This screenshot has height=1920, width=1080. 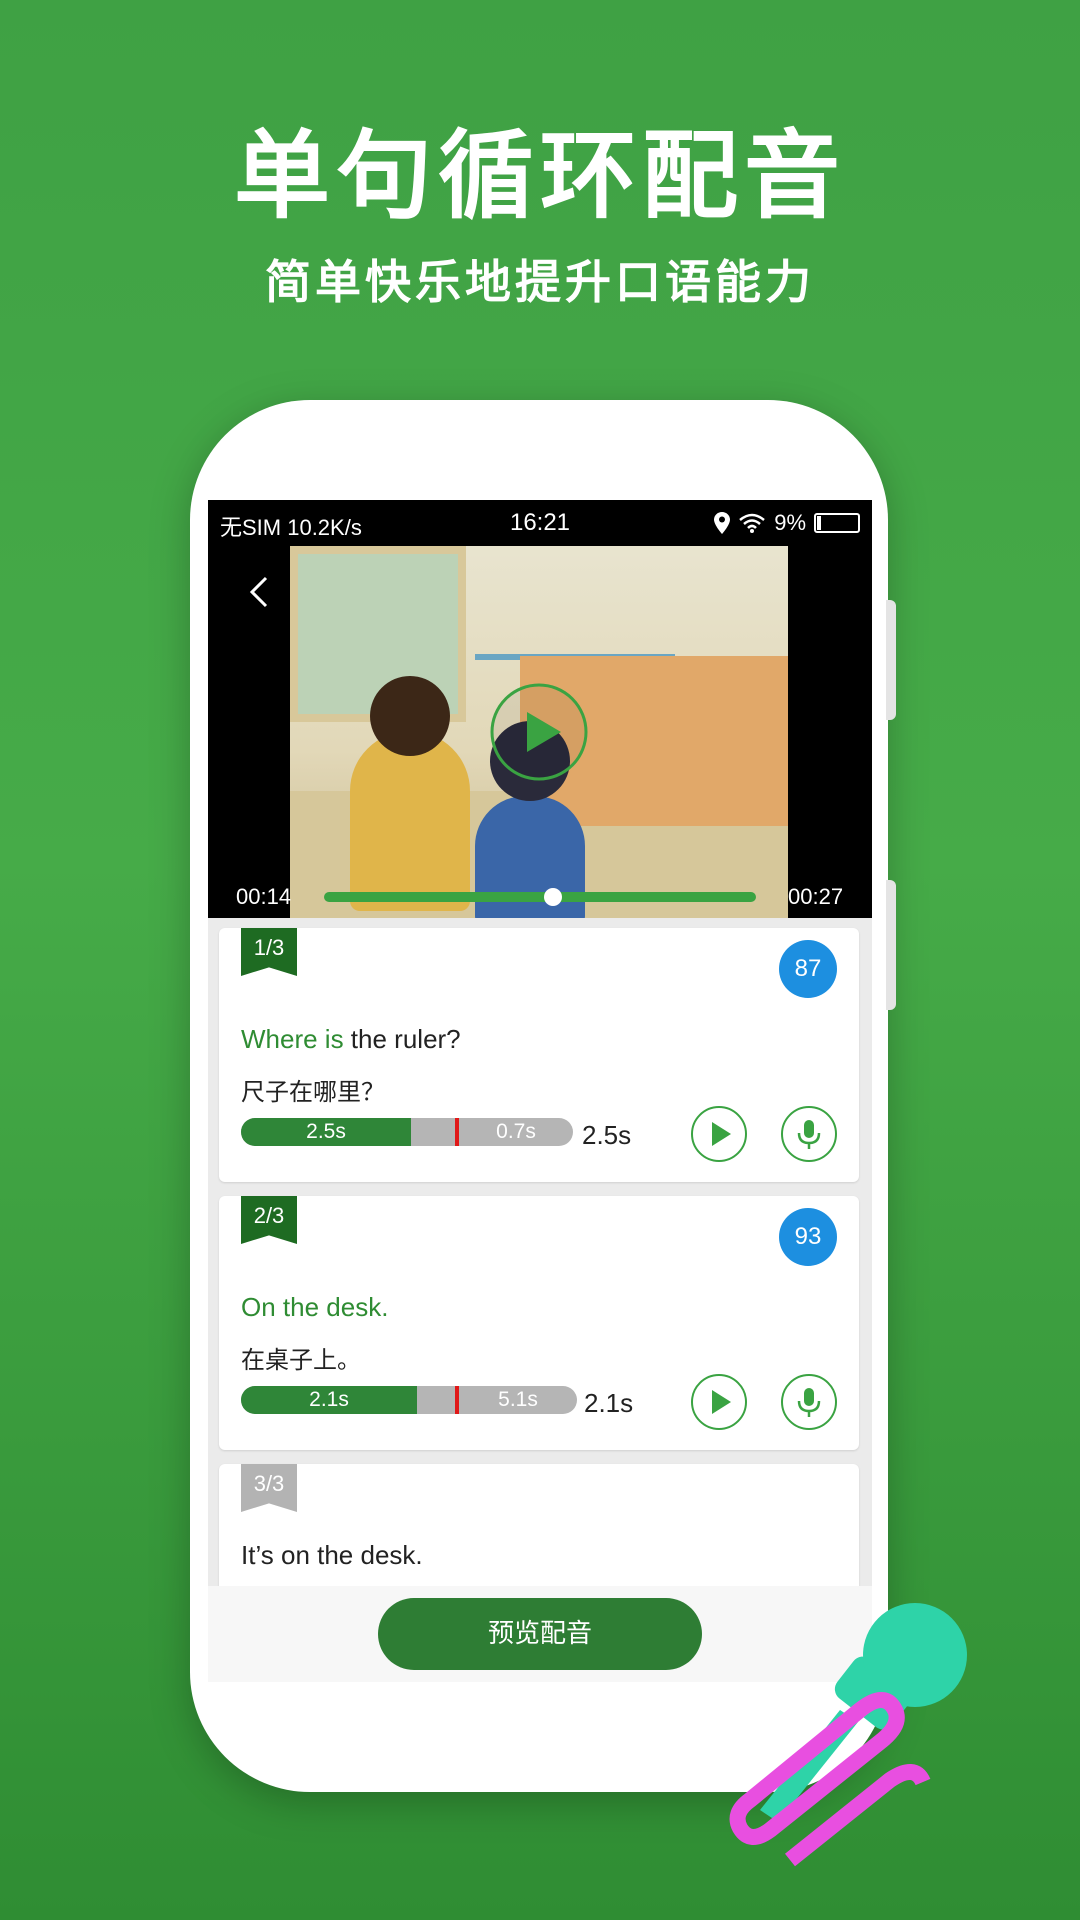 I want to click on video-current-time: 00:14, so click(x=264, y=896).